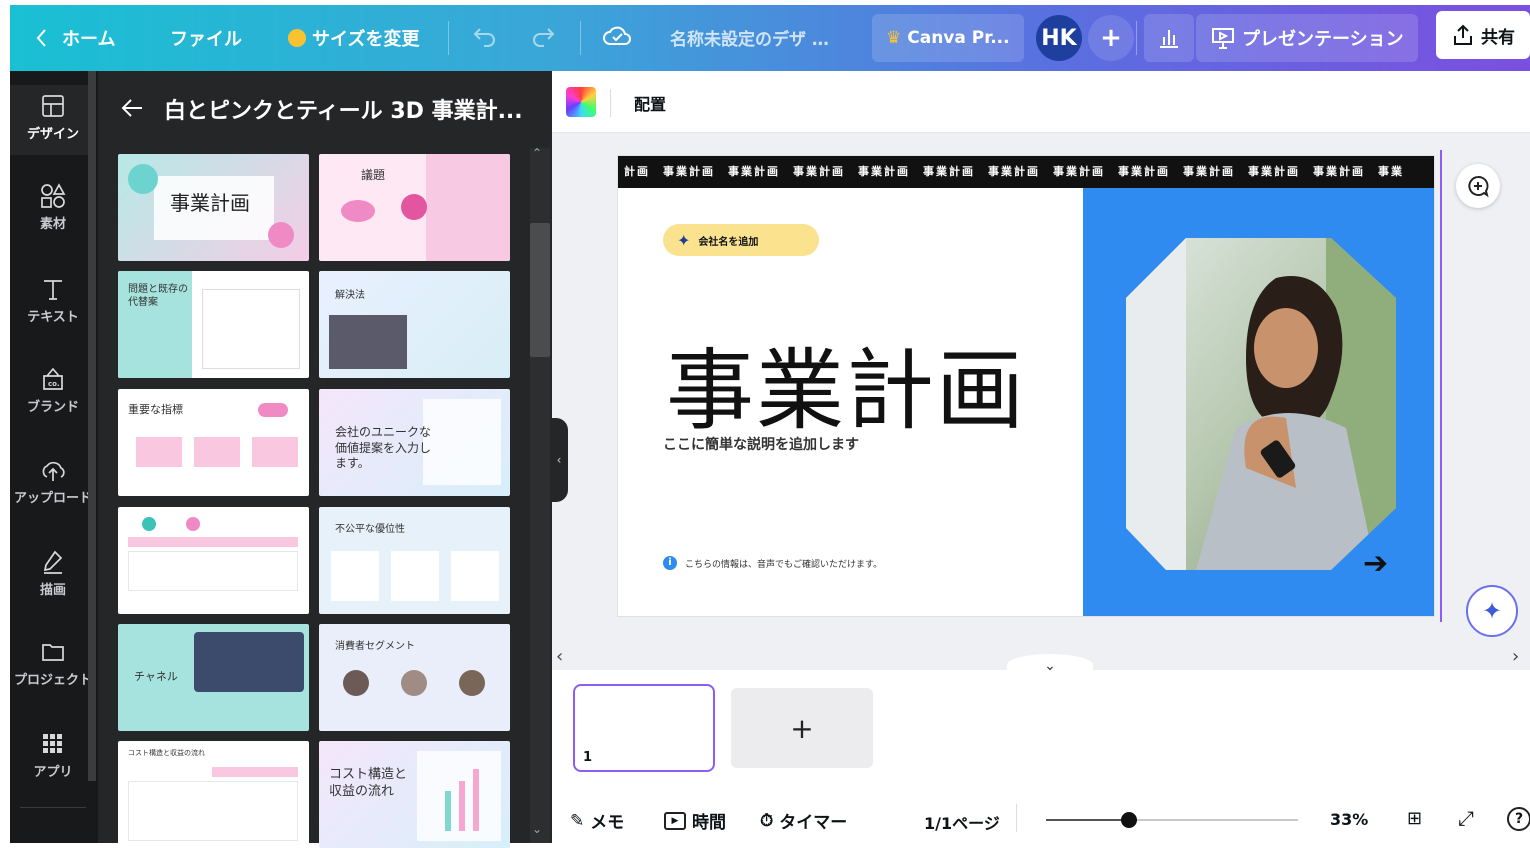 This screenshot has height=848, width=1530. I want to click on add-page-button: +, so click(802, 728).